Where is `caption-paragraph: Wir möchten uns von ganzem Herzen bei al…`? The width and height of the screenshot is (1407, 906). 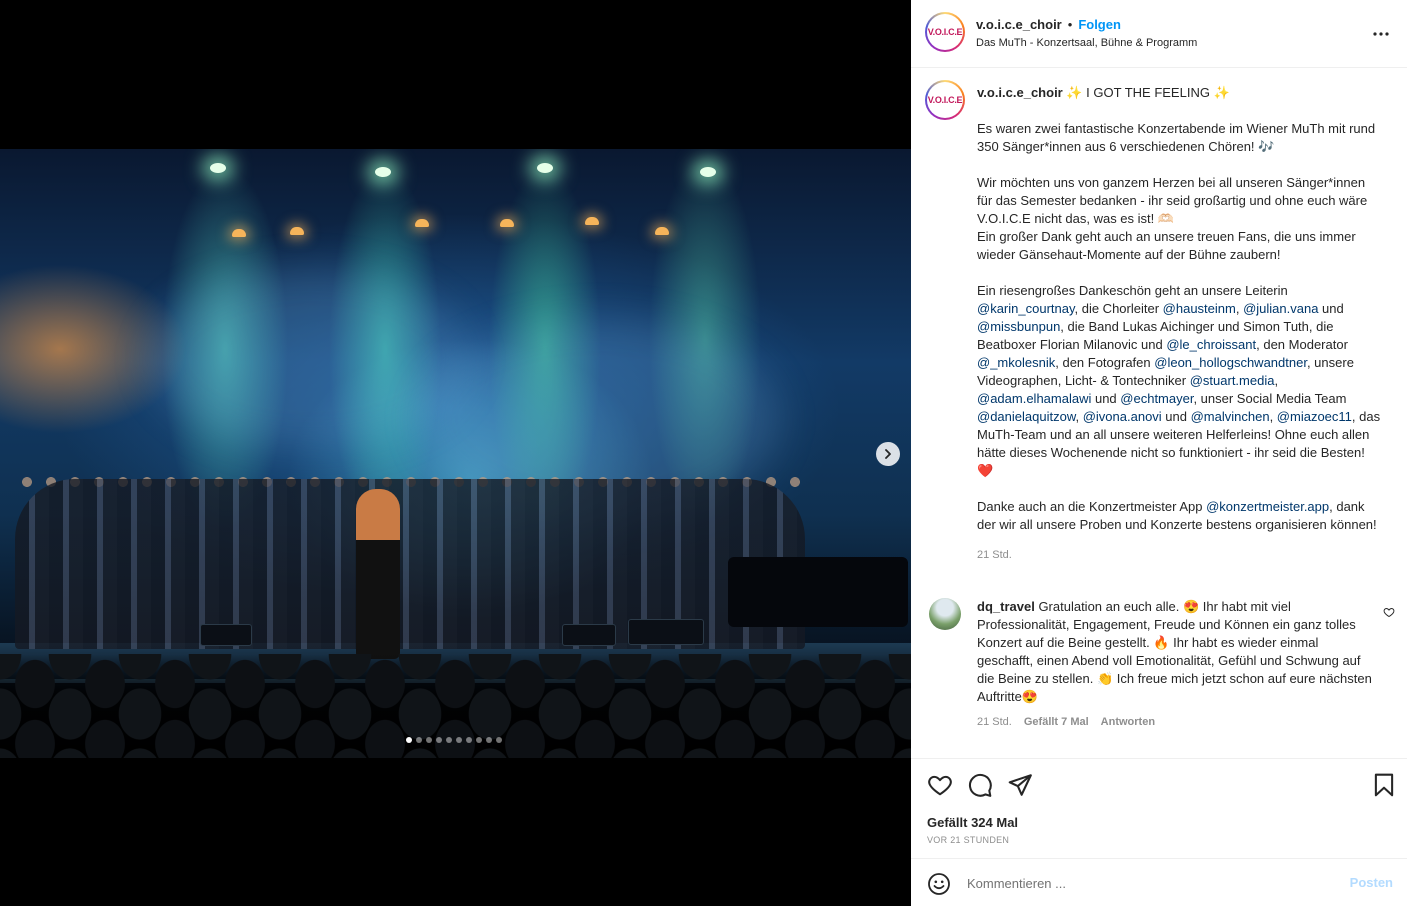 caption-paragraph: Wir möchten uns von ganzem Herzen bei al… is located at coordinates (1172, 200).